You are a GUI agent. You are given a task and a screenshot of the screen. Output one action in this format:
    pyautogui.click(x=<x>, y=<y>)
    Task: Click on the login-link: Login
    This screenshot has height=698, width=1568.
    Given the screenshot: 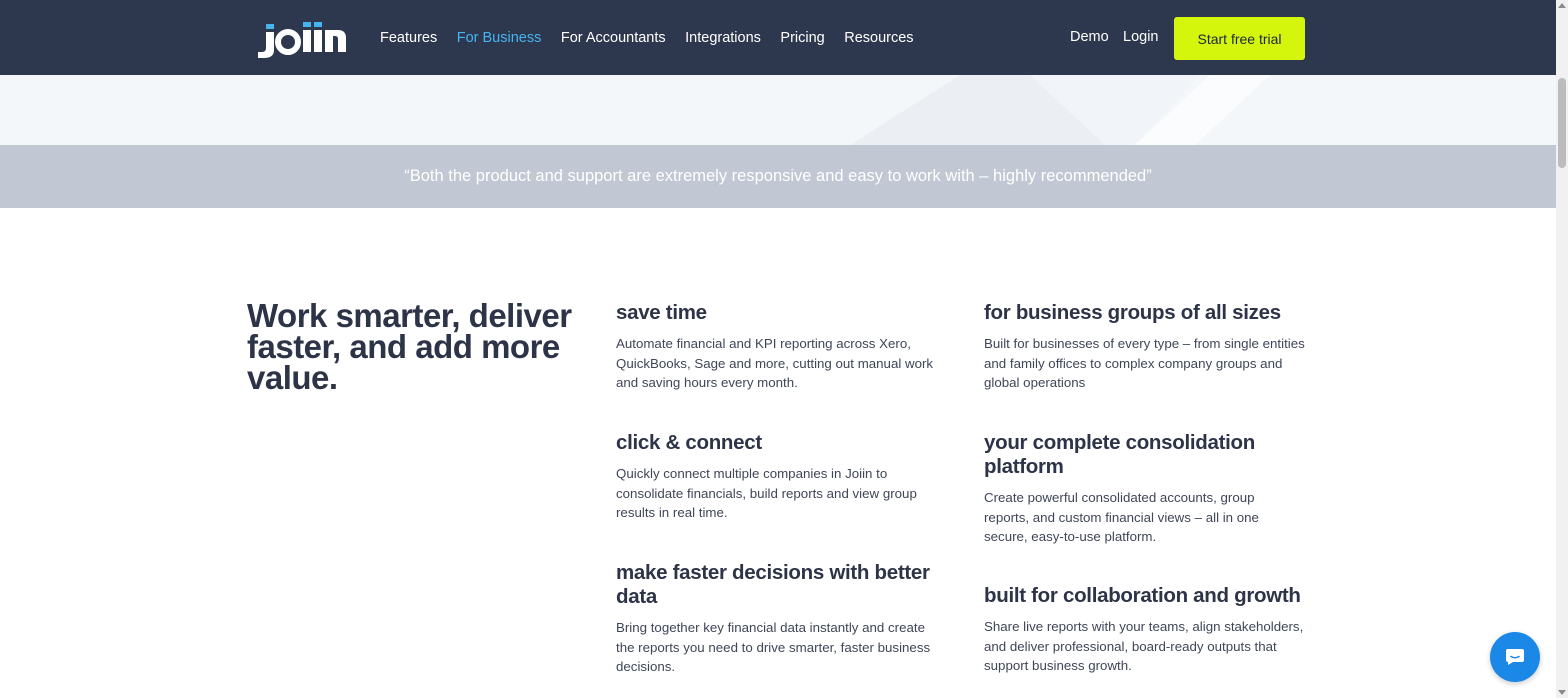 What is the action you would take?
    pyautogui.click(x=1140, y=37)
    